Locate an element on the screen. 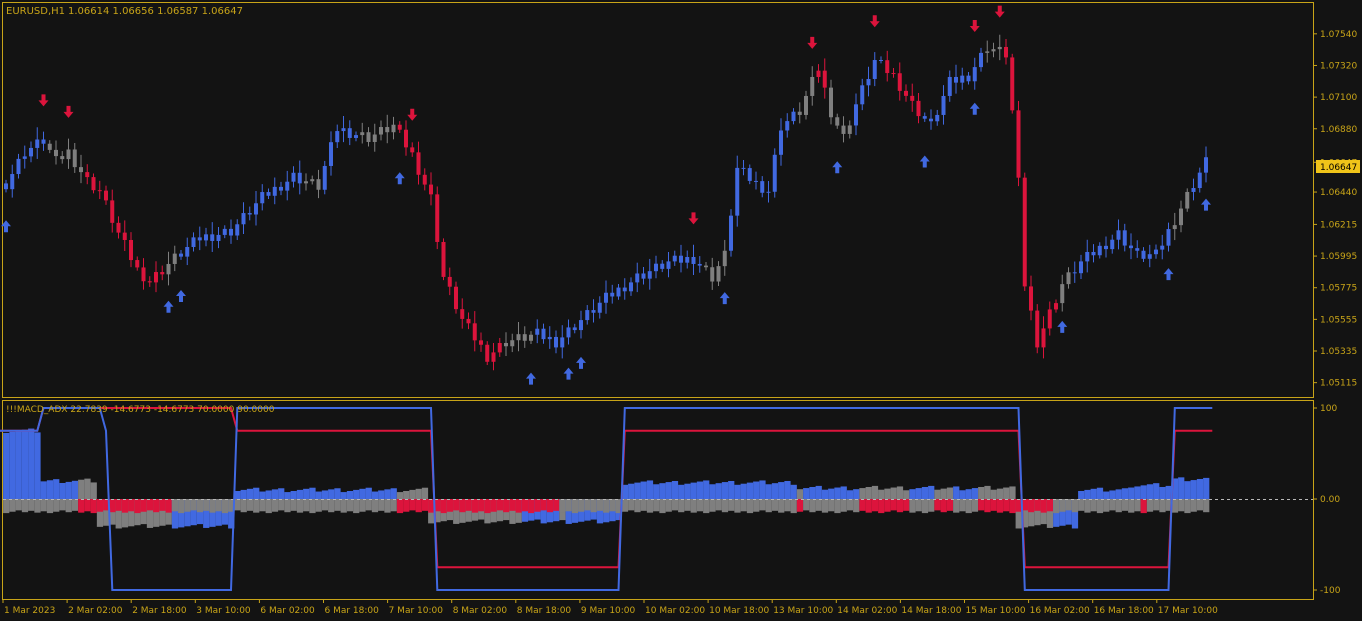 This screenshot has height=621, width=1362. price-tick-label: 1.05115 is located at coordinates (1338, 384).